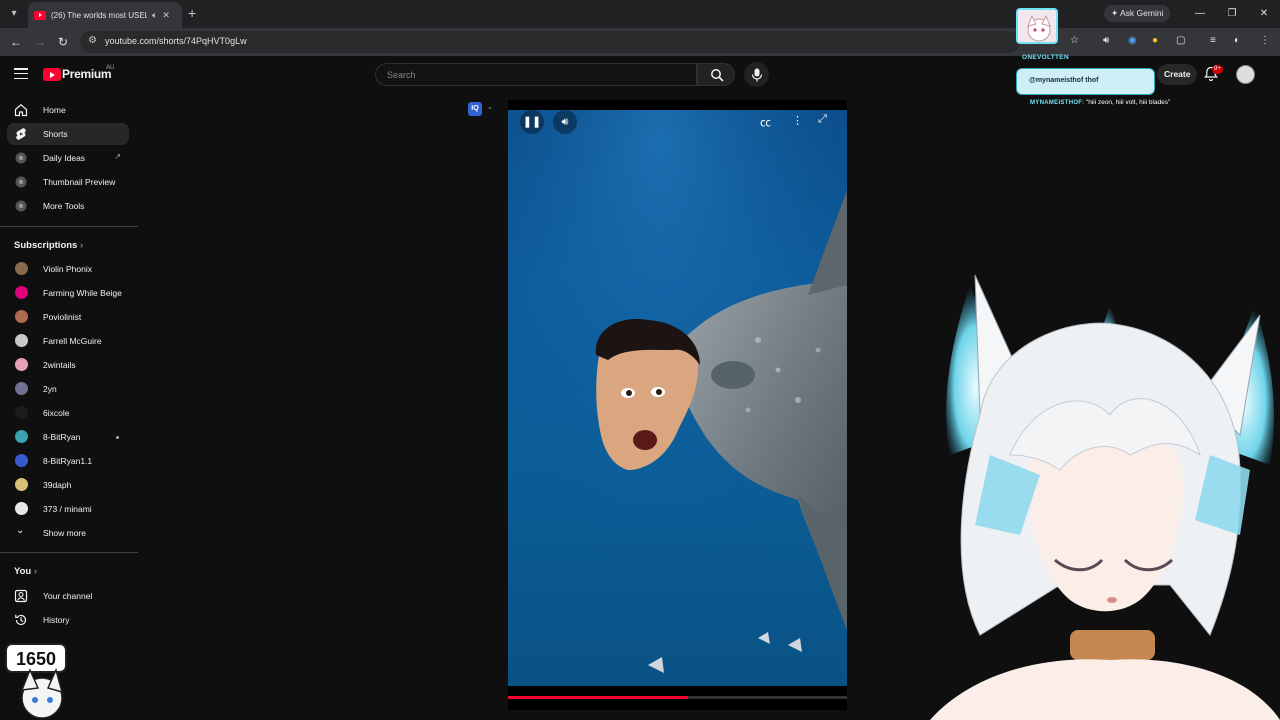 This screenshot has width=1280, height=720. What do you see at coordinates (1155, 40) in the screenshot?
I see `extension-icon-coin: ●` at bounding box center [1155, 40].